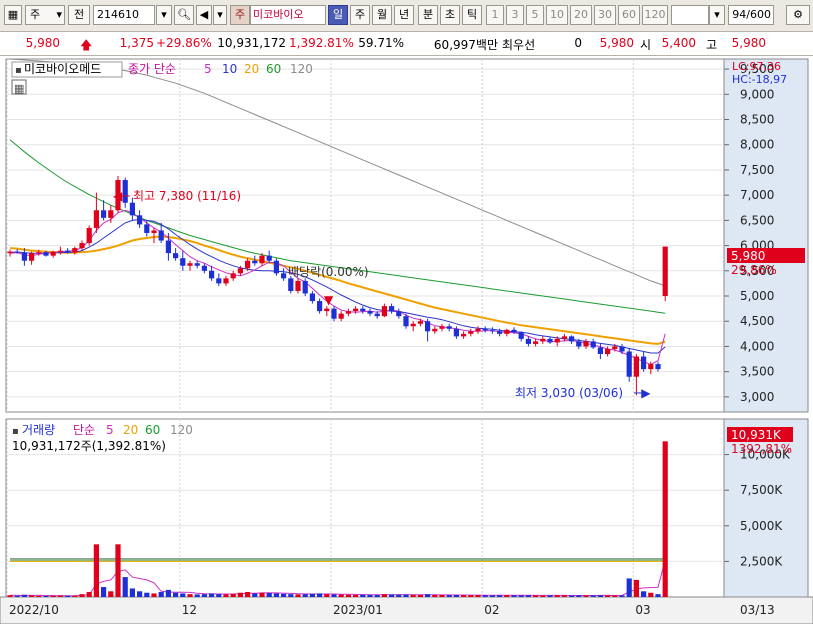 Image resolution: width=813 pixels, height=627 pixels. Describe the element at coordinates (472, 15) in the screenshot. I see `period-tick-button: 틱` at that location.